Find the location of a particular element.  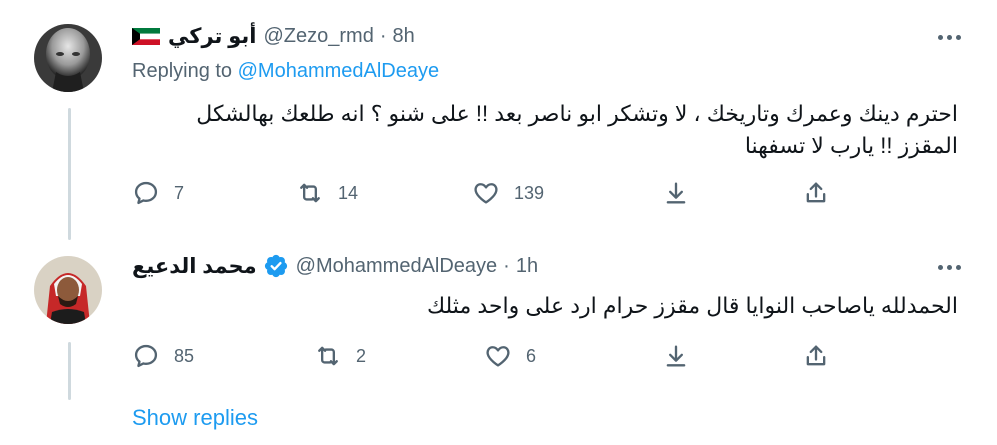

reply-count: 7 is located at coordinates (179, 192).